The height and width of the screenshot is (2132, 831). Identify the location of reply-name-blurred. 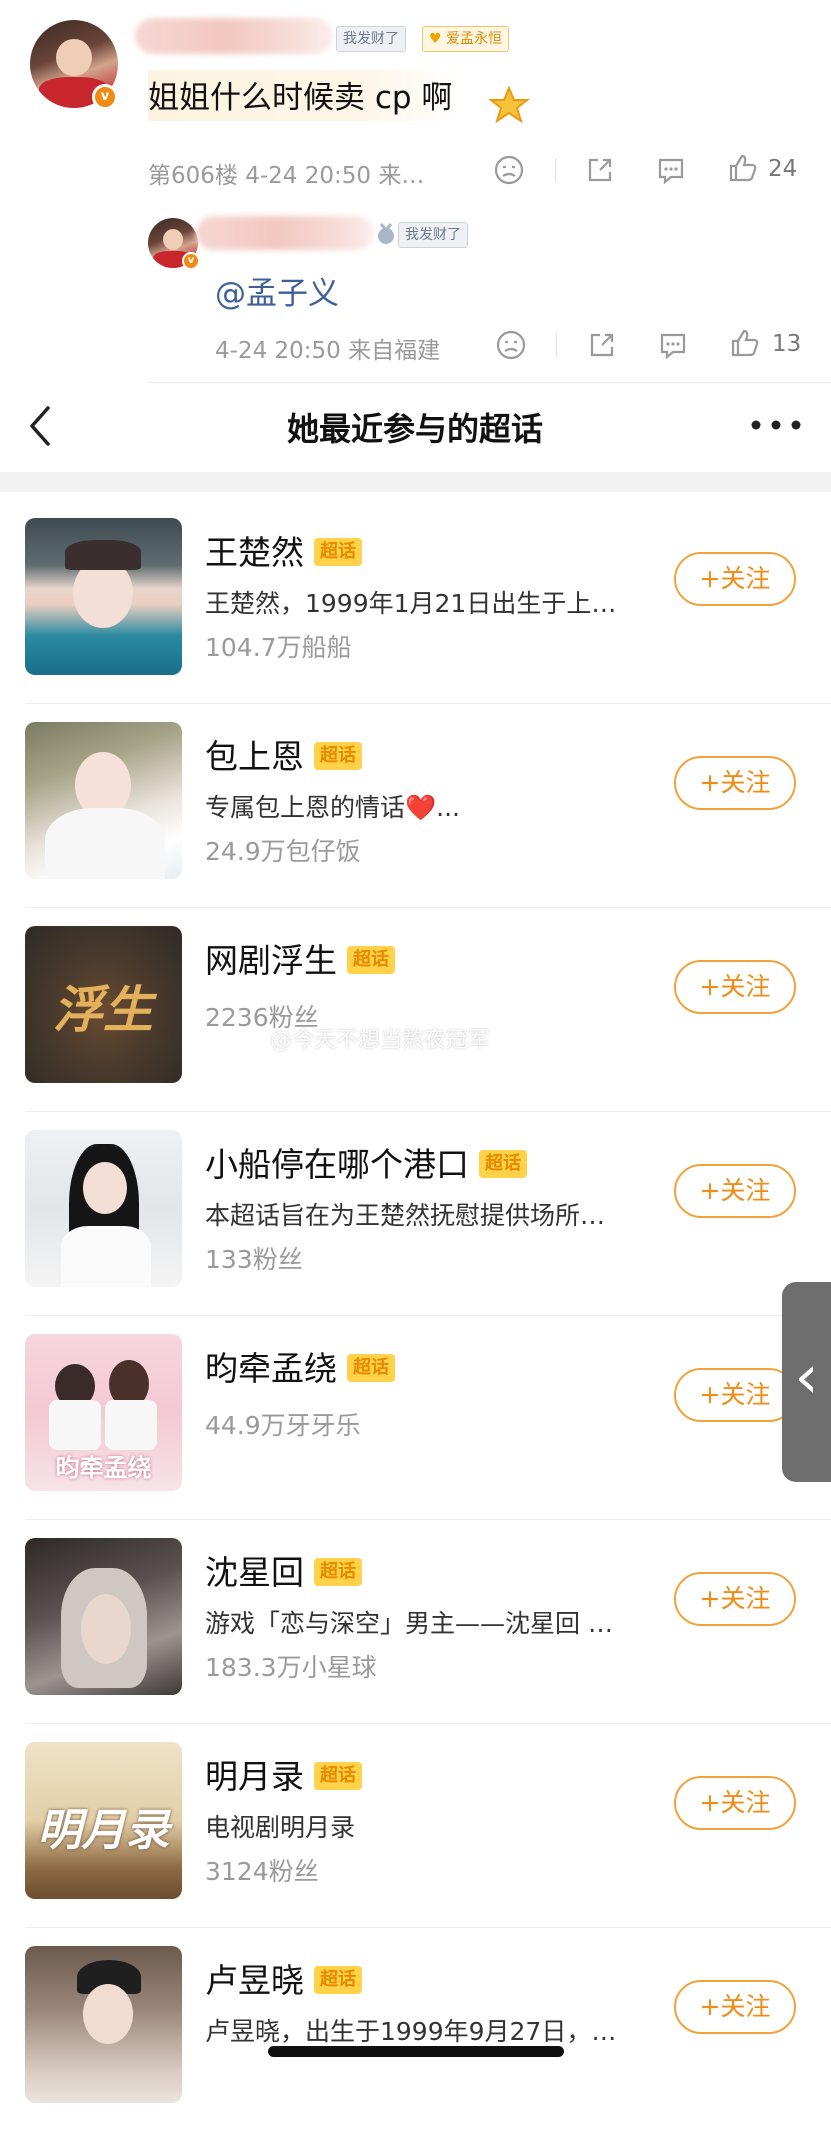
(285, 233).